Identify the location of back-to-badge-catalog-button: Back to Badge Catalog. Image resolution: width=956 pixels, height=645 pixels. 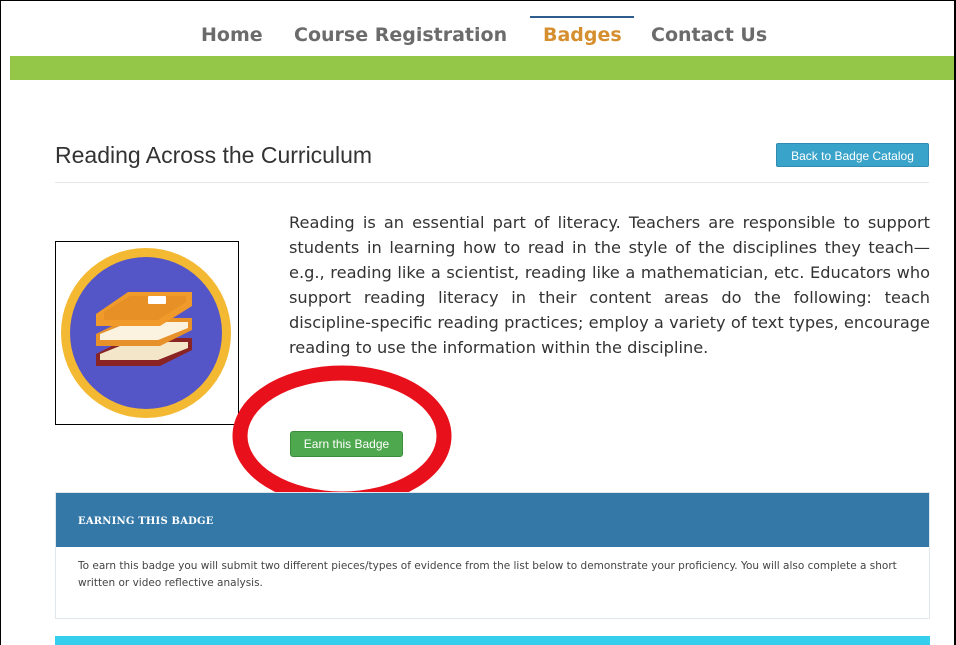
(852, 155).